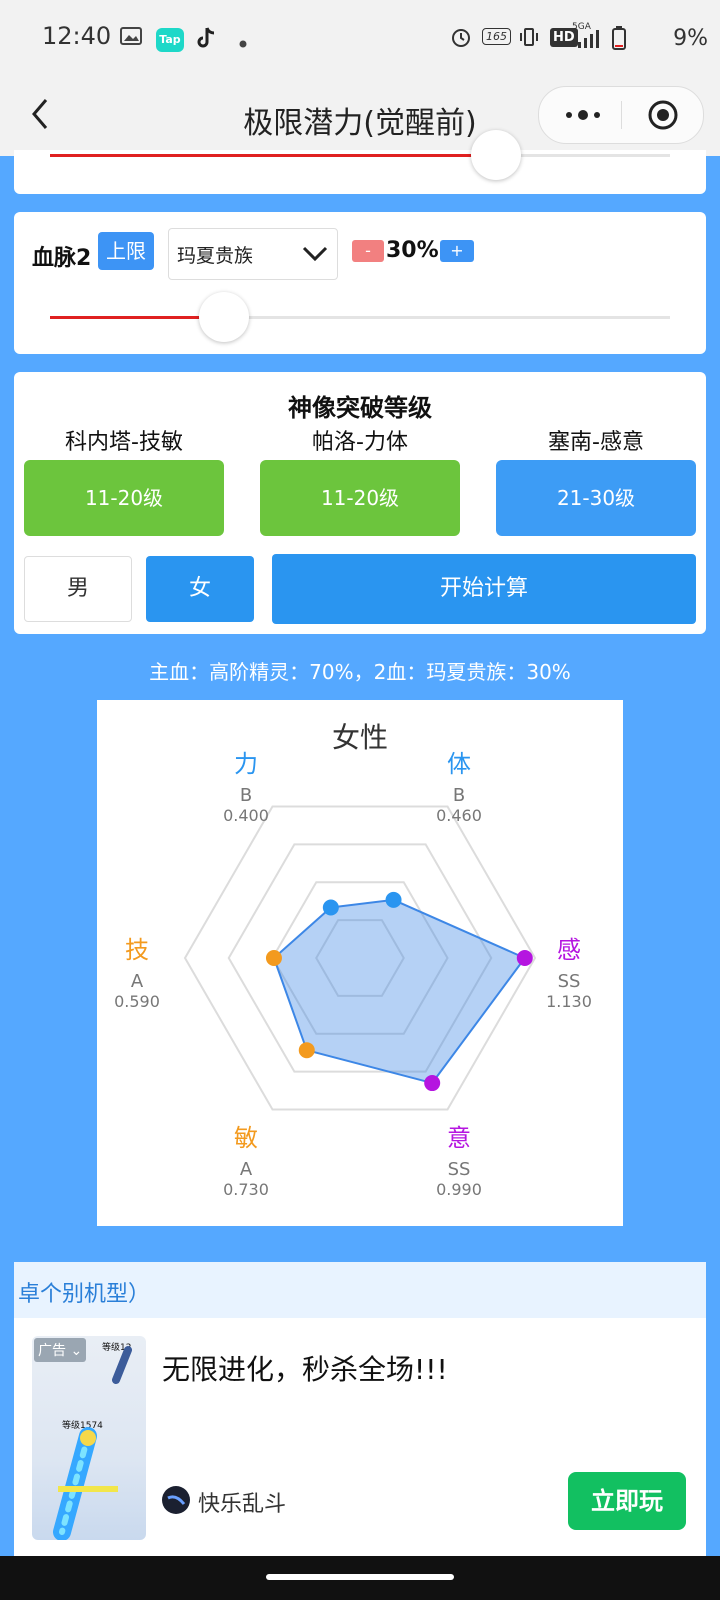  I want to click on battery-icon, so click(619, 40).